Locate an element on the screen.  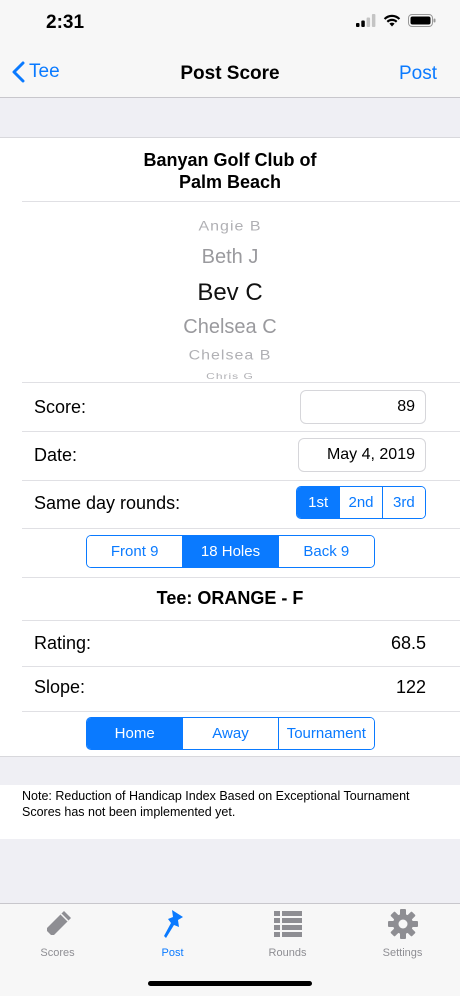
tab-rounds: Rounds is located at coordinates (287, 933).